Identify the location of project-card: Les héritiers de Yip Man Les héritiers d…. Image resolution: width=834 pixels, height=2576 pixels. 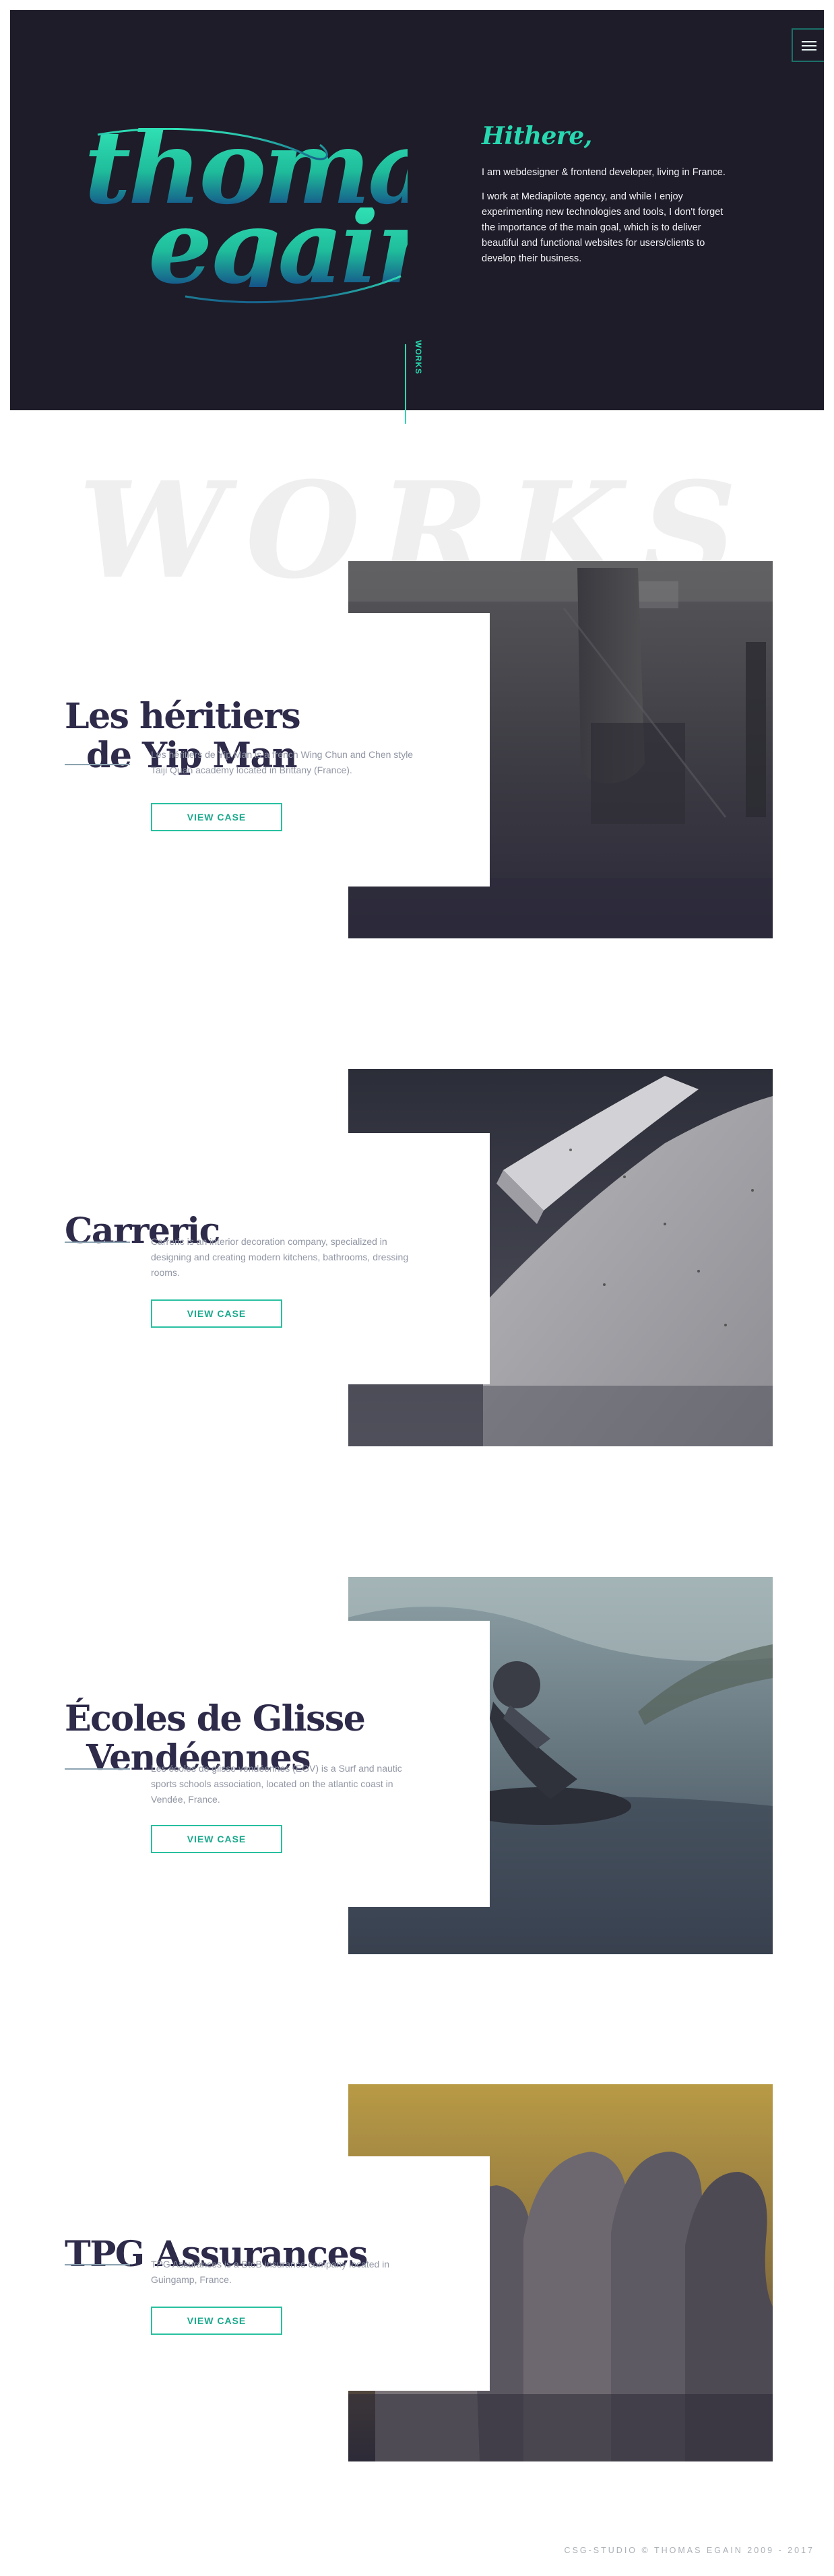
(417, 749).